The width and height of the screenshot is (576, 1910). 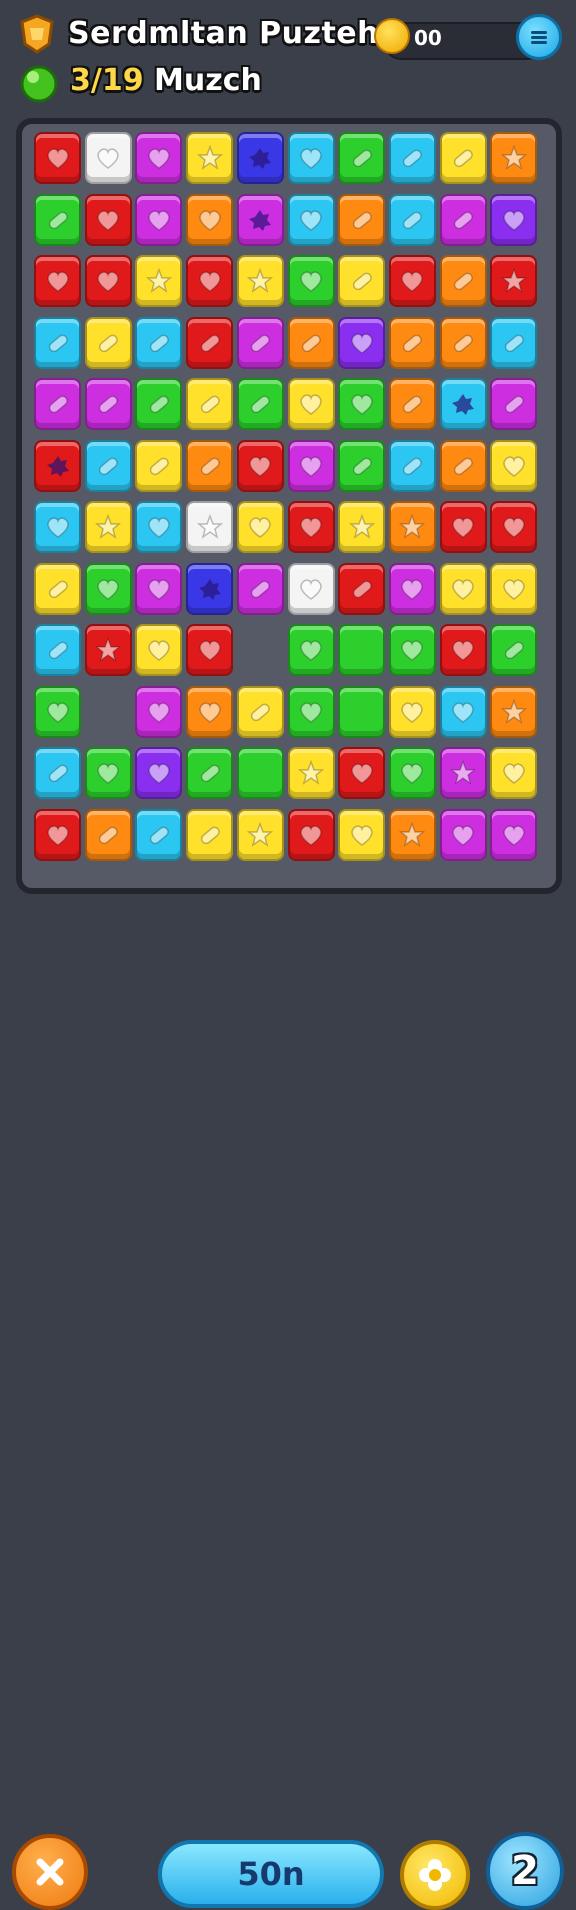 What do you see at coordinates (435, 1875) in the screenshot?
I see `booster-button` at bounding box center [435, 1875].